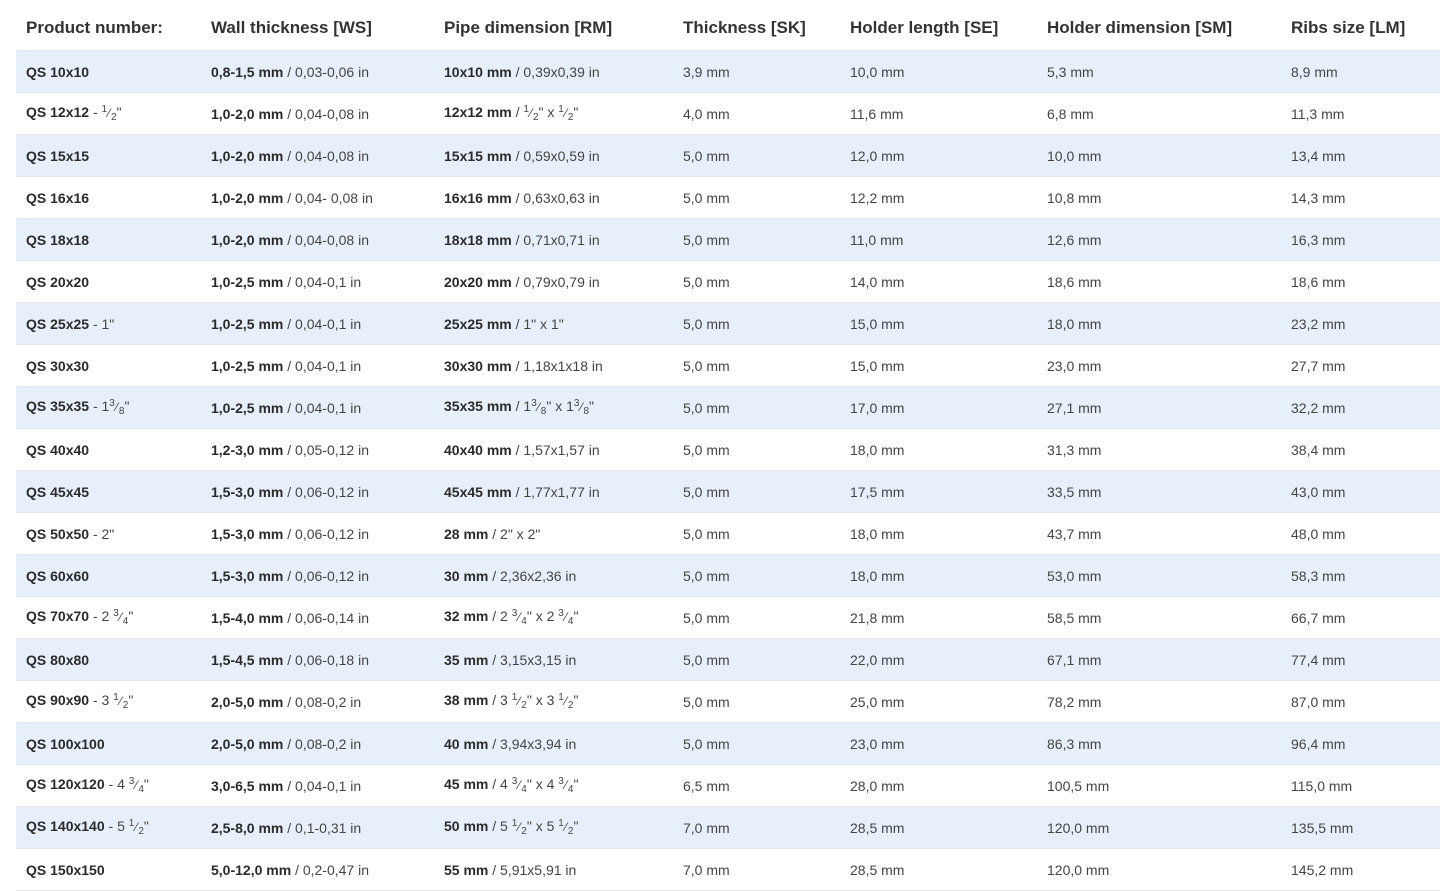 The image size is (1448, 891). Describe the element at coordinates (58, 365) in the screenshot. I see `cell-primary-value: QS 30x30` at that location.